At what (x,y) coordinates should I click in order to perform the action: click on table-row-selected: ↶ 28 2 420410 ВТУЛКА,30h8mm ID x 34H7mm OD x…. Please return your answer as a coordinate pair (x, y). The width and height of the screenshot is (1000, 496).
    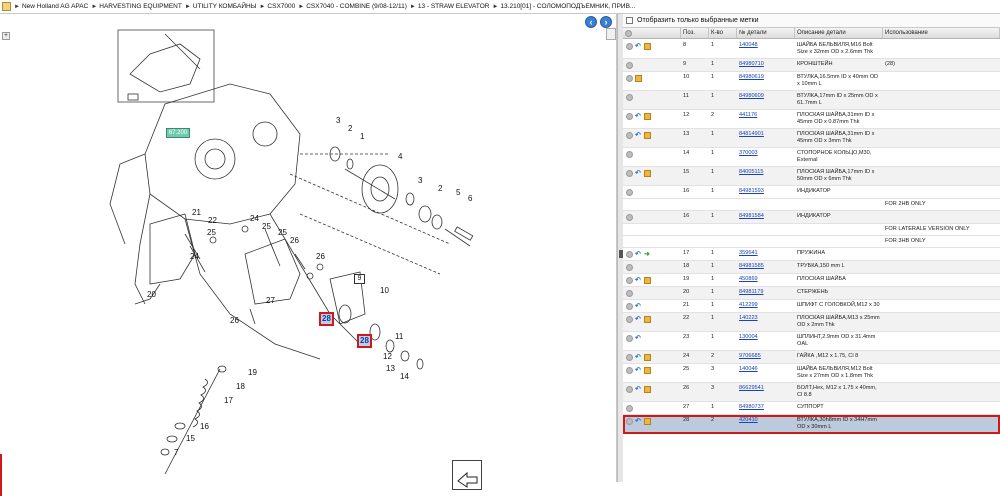
    Looking at the image, I should click on (811, 424).